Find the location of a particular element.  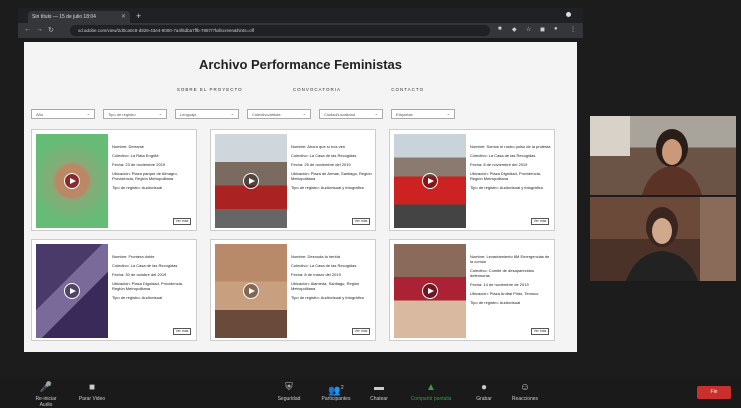

filter-ciudad: Ciudad/Localidad ⌄ is located at coordinates (351, 114).